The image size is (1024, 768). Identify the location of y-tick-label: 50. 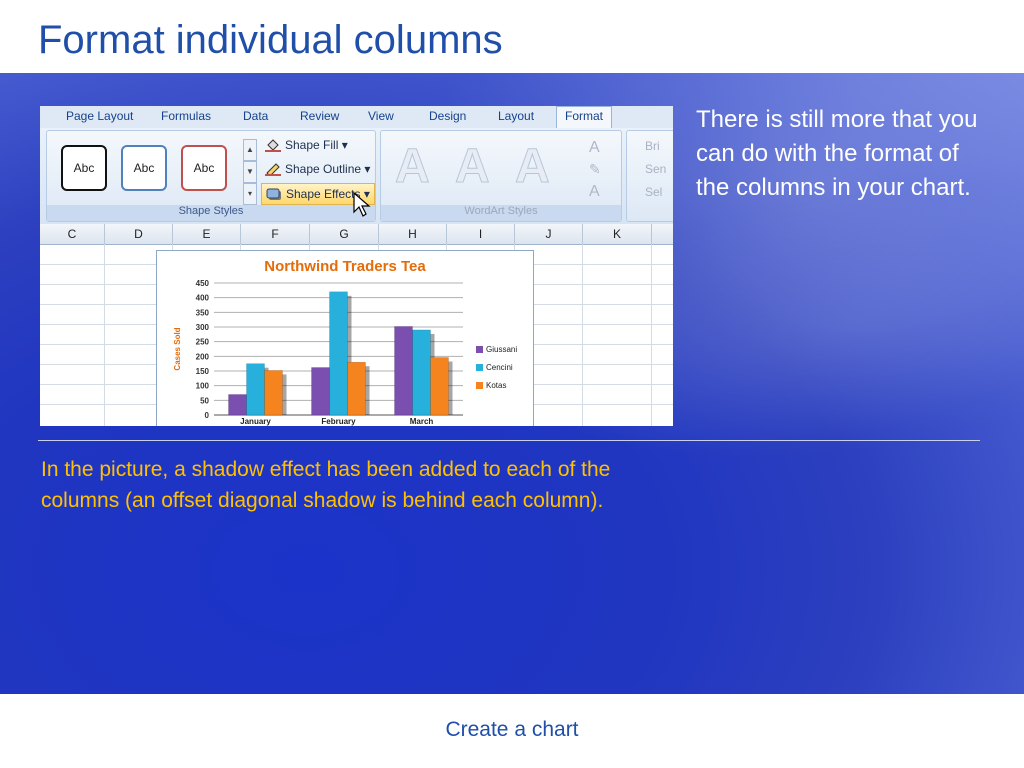
(204, 400).